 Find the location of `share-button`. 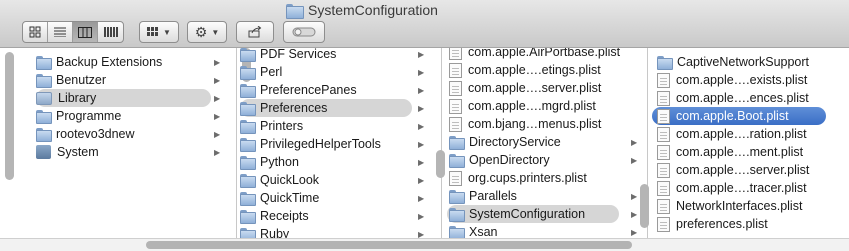

share-button is located at coordinates (255, 32).